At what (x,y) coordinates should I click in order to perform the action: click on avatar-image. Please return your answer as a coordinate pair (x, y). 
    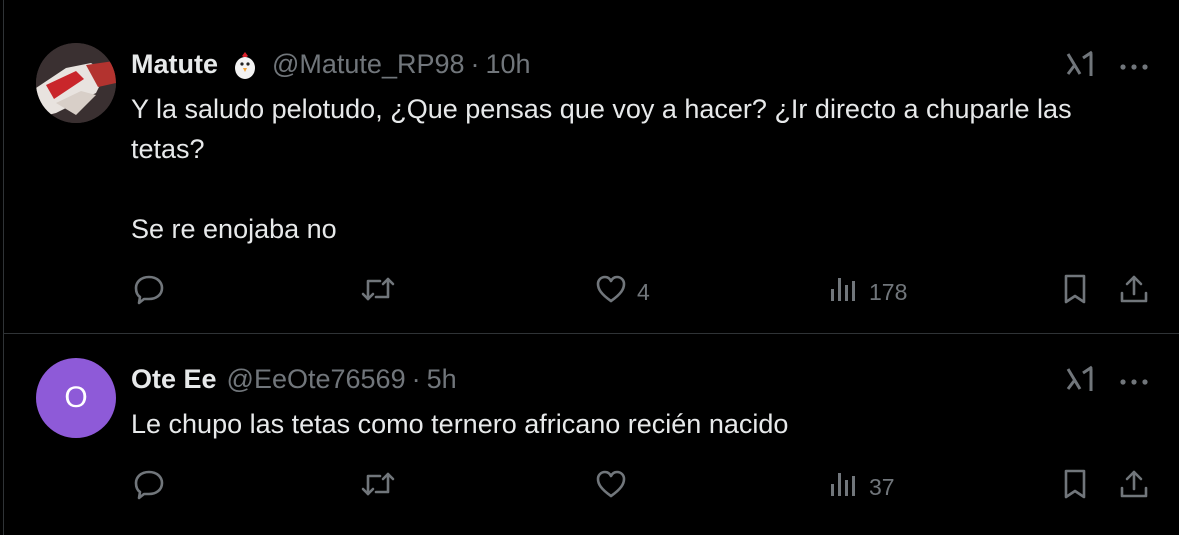
    Looking at the image, I should click on (76, 83).